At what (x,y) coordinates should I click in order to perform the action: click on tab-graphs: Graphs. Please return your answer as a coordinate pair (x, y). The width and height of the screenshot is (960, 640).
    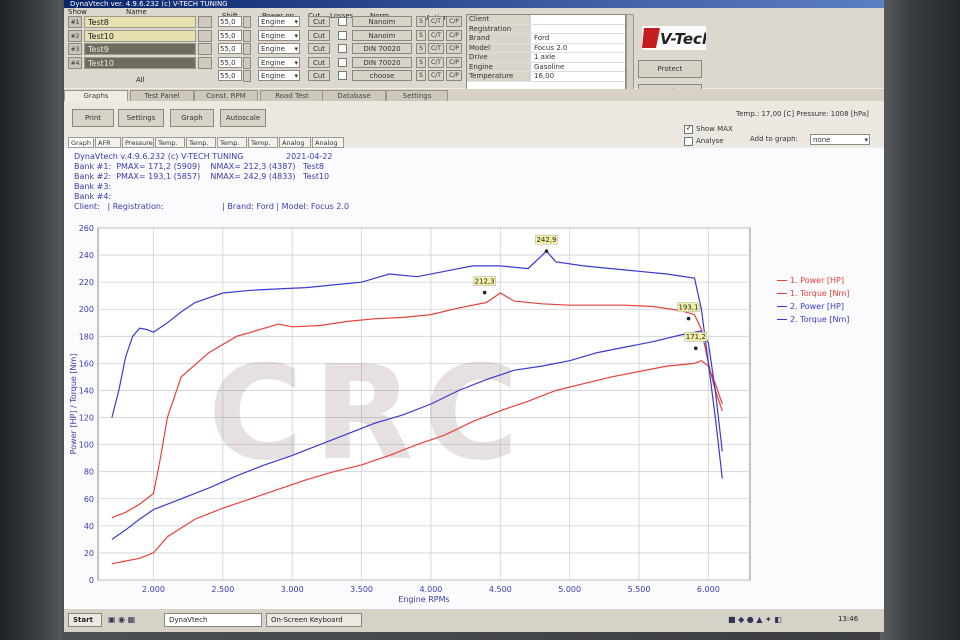
    Looking at the image, I should click on (96, 95).